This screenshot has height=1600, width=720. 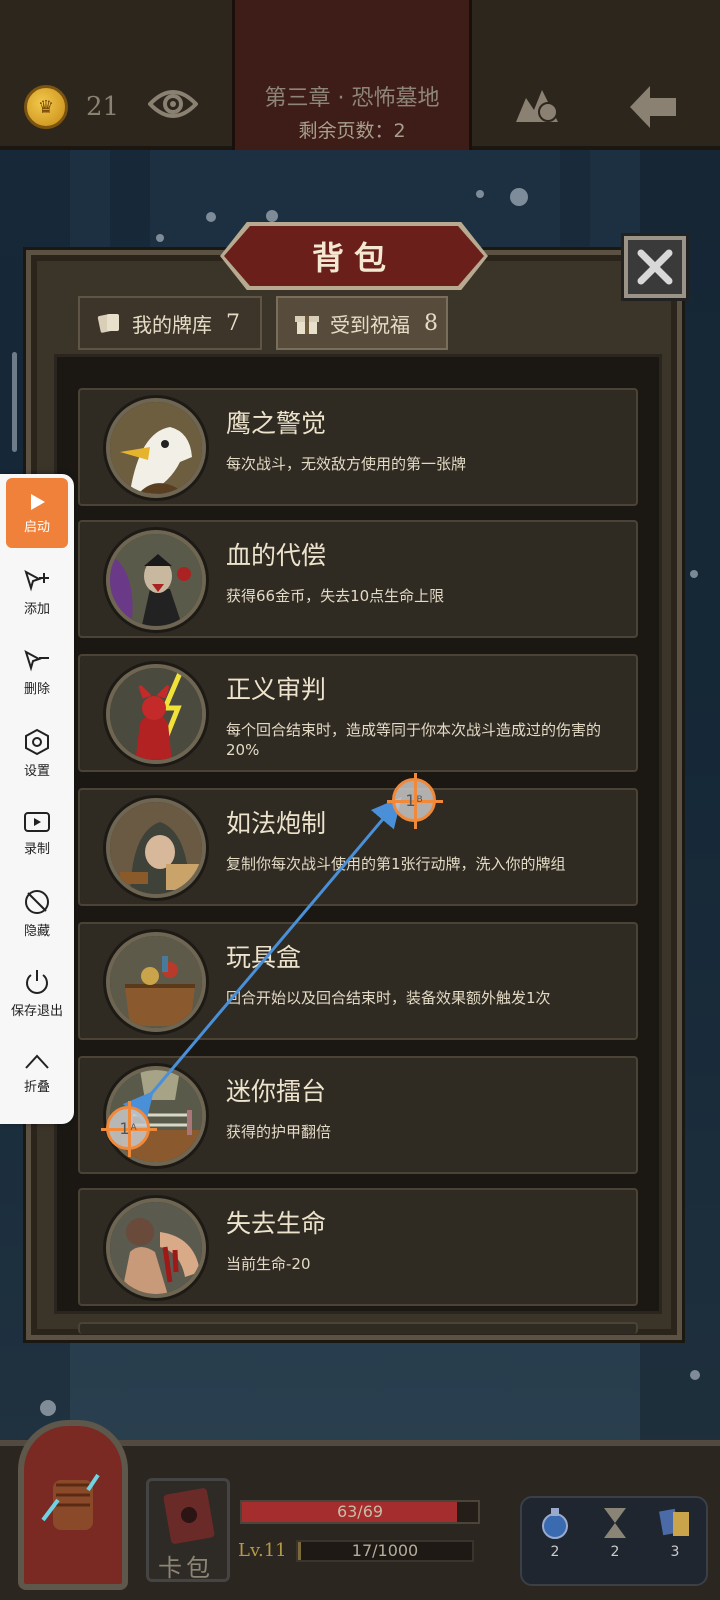 I want to click on add-button: 添加, so click(x=37, y=593).